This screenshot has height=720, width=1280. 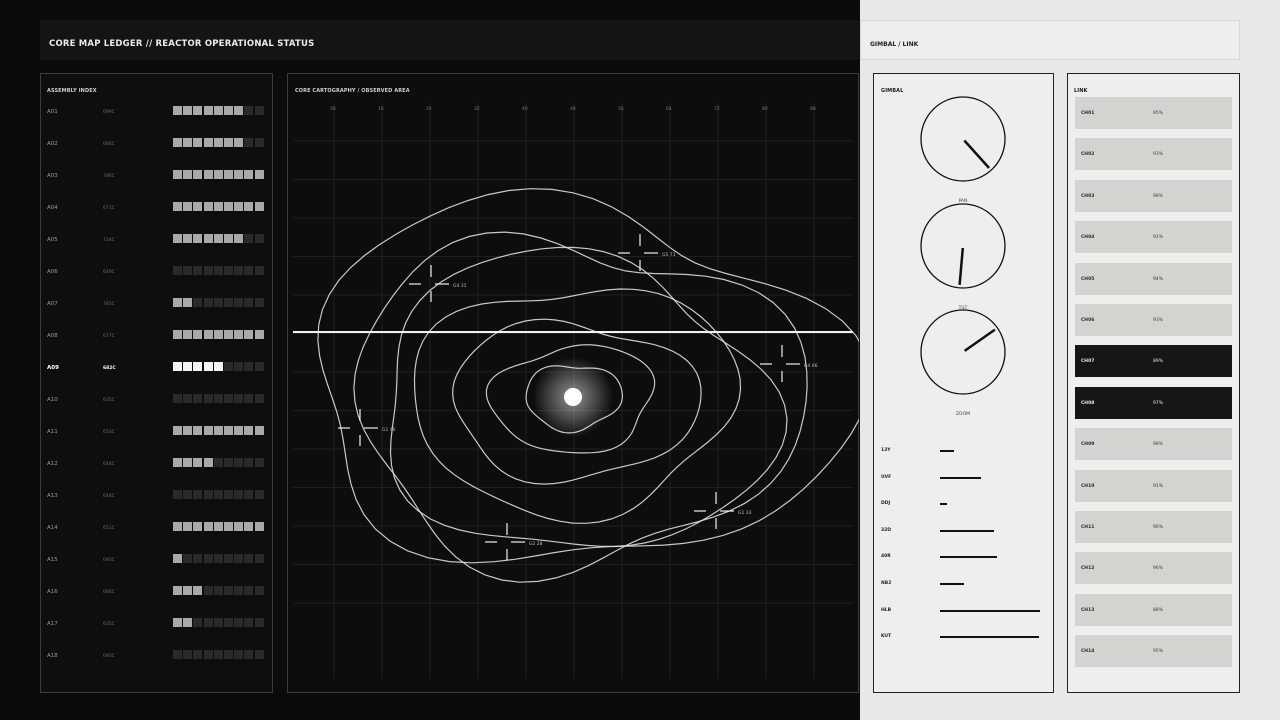 What do you see at coordinates (1153, 568) in the screenshot?
I see `link-channel: CH12 96%` at bounding box center [1153, 568].